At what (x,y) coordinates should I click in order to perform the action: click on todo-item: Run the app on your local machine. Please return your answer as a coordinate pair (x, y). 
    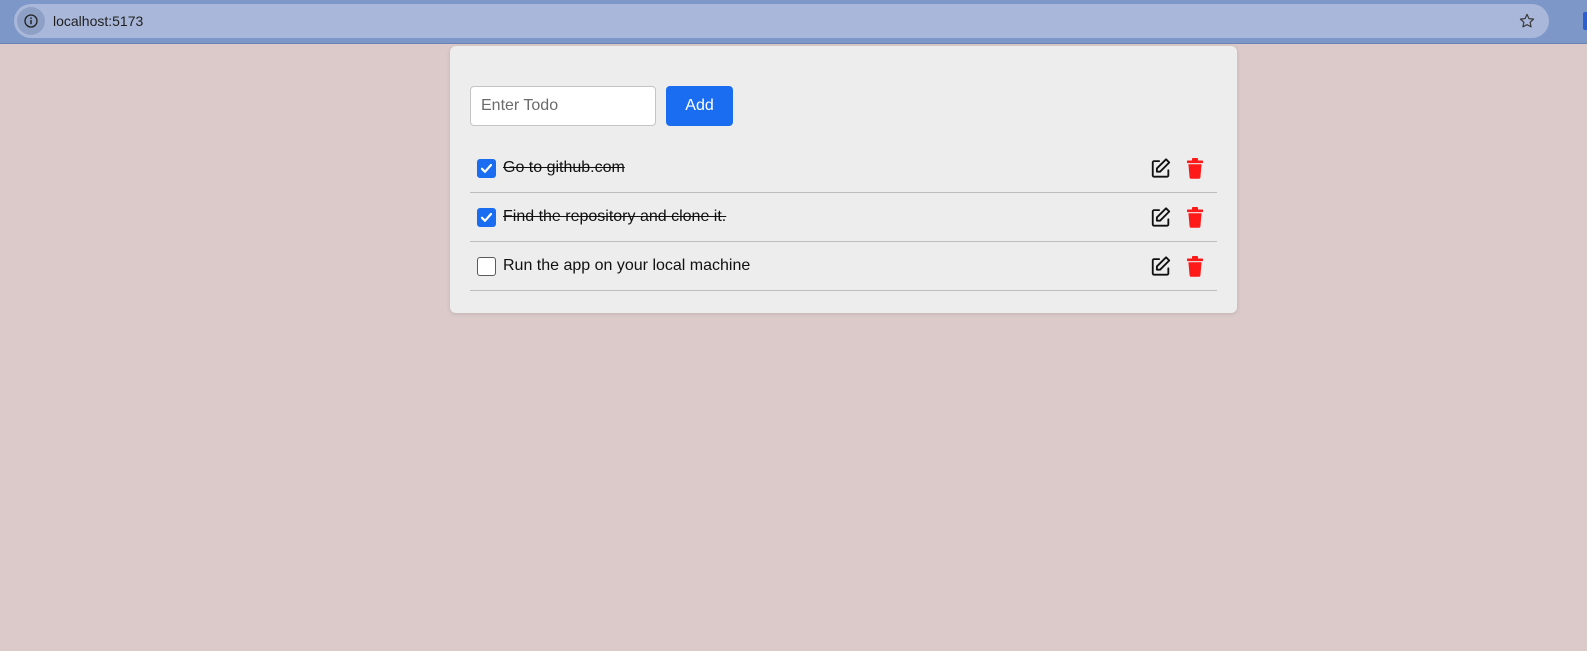
    Looking at the image, I should click on (843, 266).